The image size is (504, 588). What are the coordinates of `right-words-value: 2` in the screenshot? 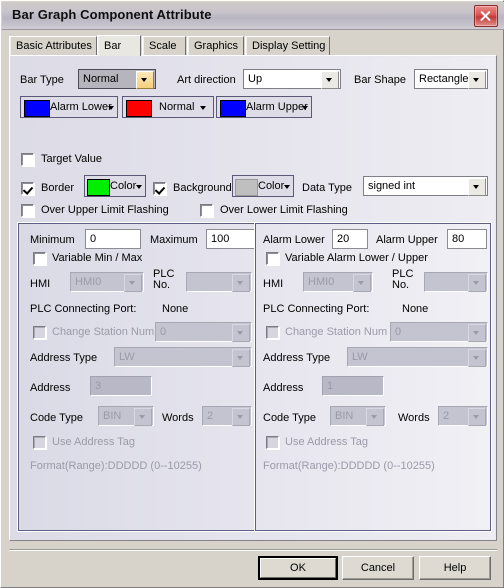 It's located at (446, 416).